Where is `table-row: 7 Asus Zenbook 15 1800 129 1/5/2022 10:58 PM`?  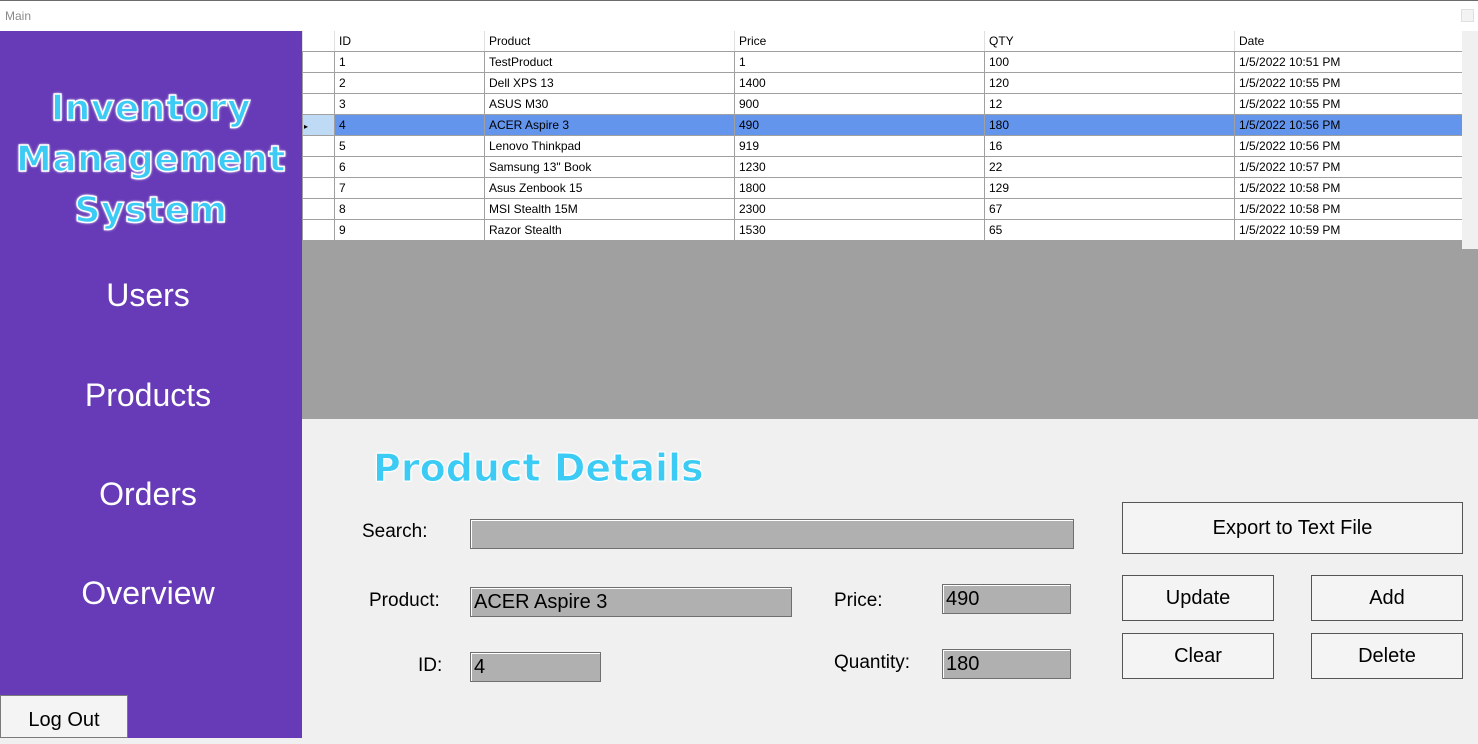 table-row: 7 Asus Zenbook 15 1800 129 1/5/2022 10:58 PM is located at coordinates (882, 187).